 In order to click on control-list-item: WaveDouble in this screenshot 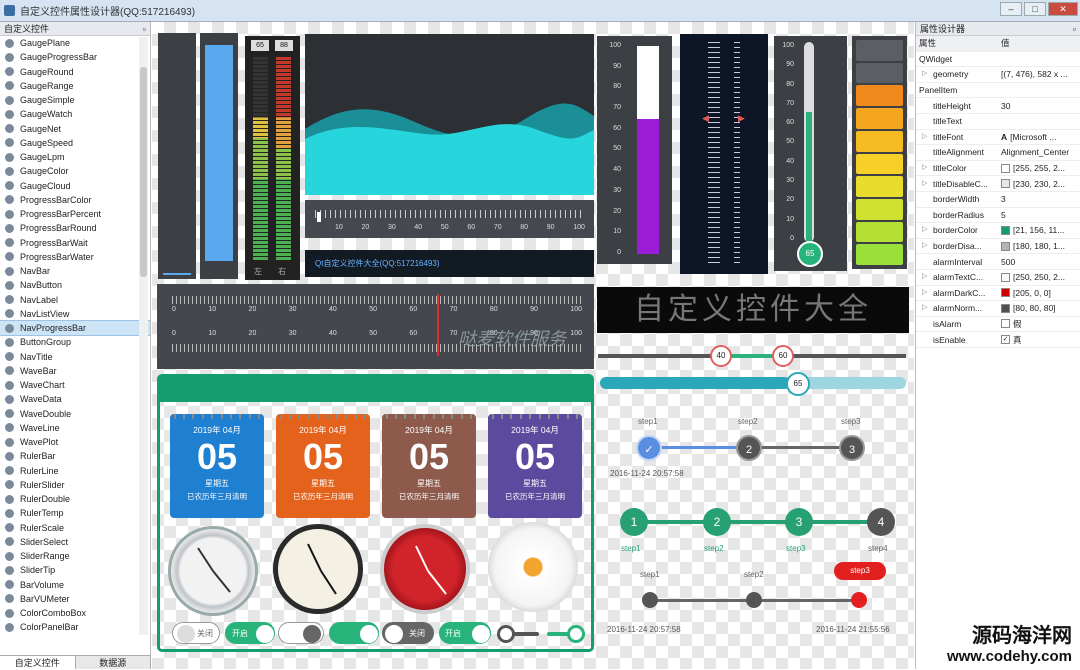, I will do `click(75, 414)`.